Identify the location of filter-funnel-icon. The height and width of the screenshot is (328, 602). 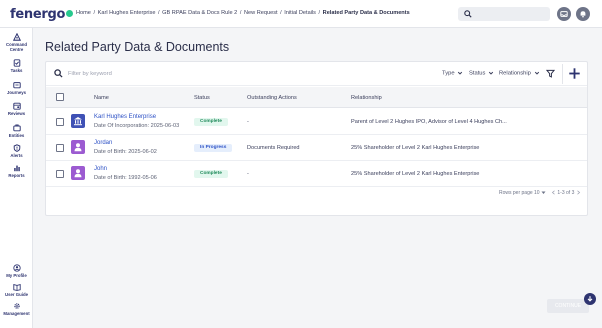
(550, 73).